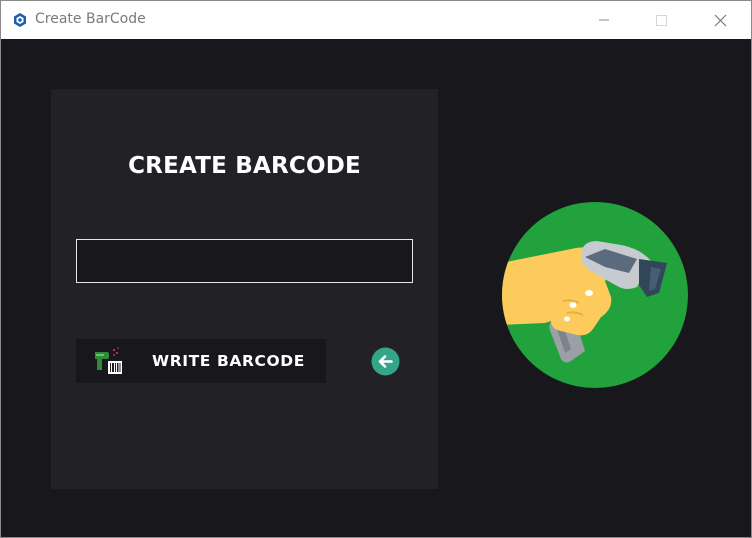  I want to click on barcode-text-input, so click(244, 261).